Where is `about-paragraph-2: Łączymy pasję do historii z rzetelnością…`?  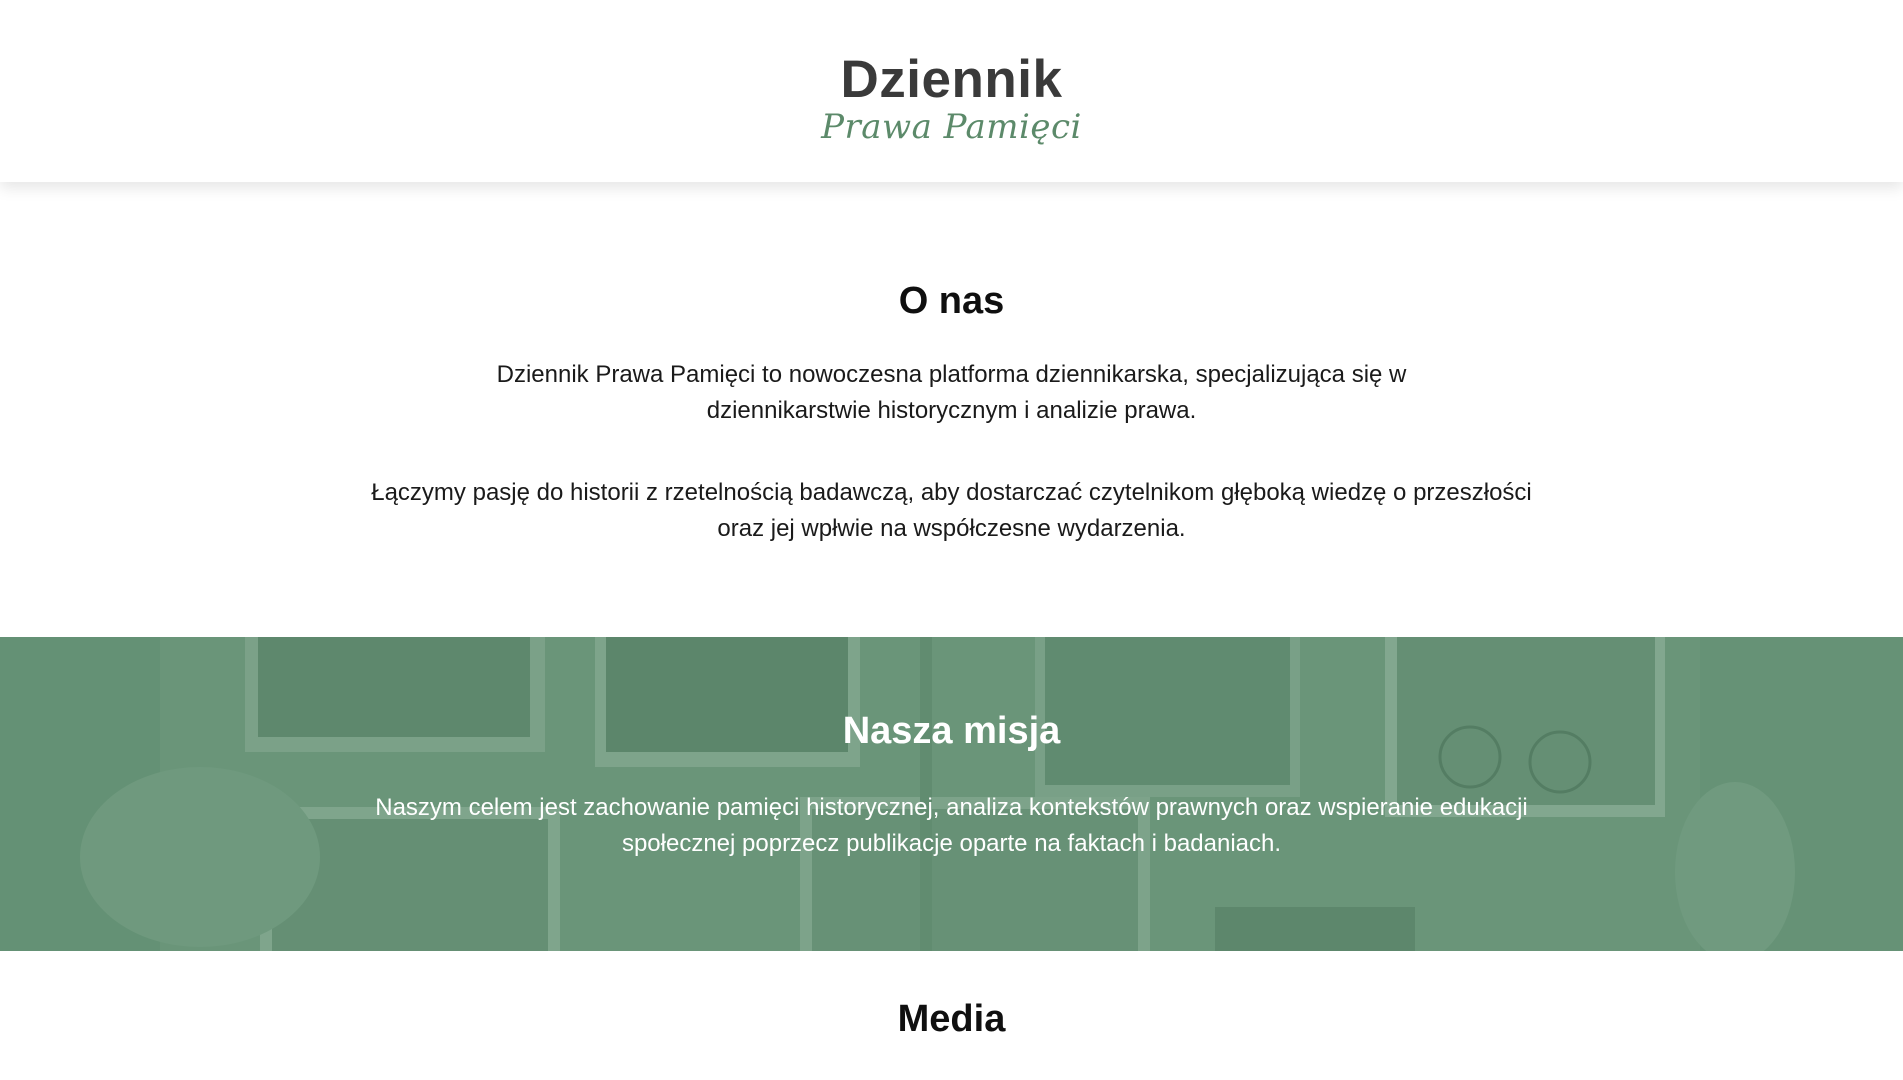 about-paragraph-2: Łączymy pasję do historii z rzetelnością… is located at coordinates (951, 510).